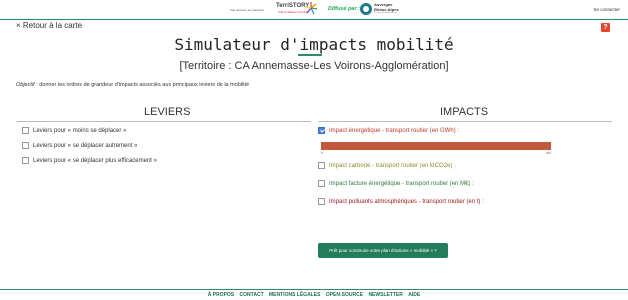 Image resolution: width=628 pixels, height=300 pixels. Describe the element at coordinates (322, 153) in the screenshot. I see `bar-min-label: 0` at that location.